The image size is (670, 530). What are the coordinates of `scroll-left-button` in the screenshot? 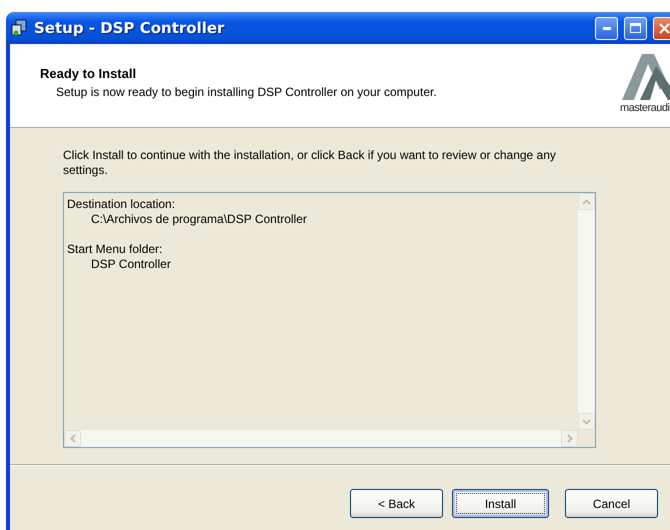 It's located at (72, 438).